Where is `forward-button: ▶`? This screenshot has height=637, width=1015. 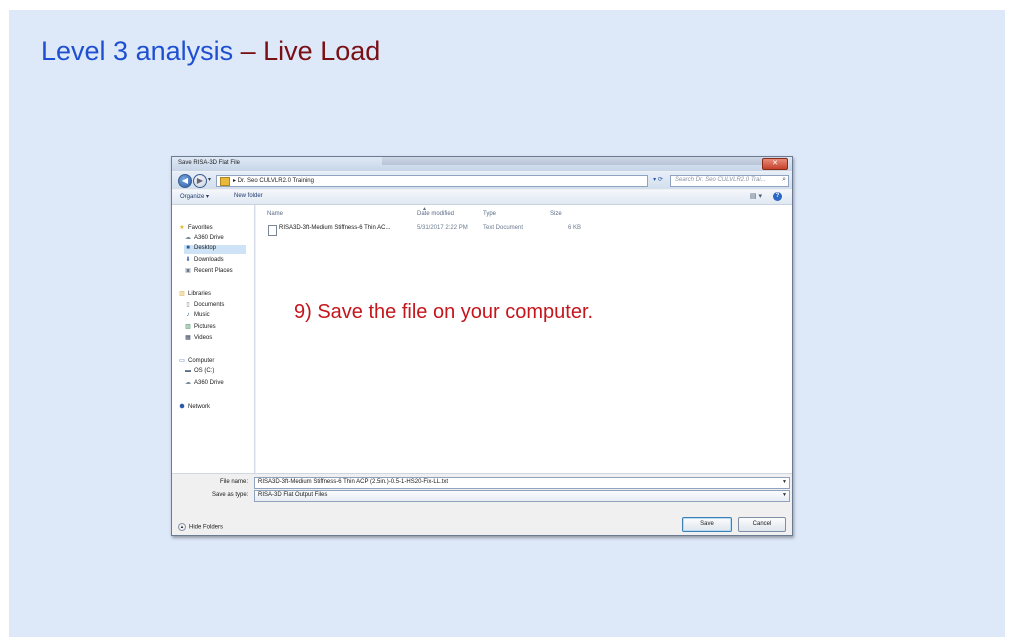
forward-button: ▶ is located at coordinates (200, 181).